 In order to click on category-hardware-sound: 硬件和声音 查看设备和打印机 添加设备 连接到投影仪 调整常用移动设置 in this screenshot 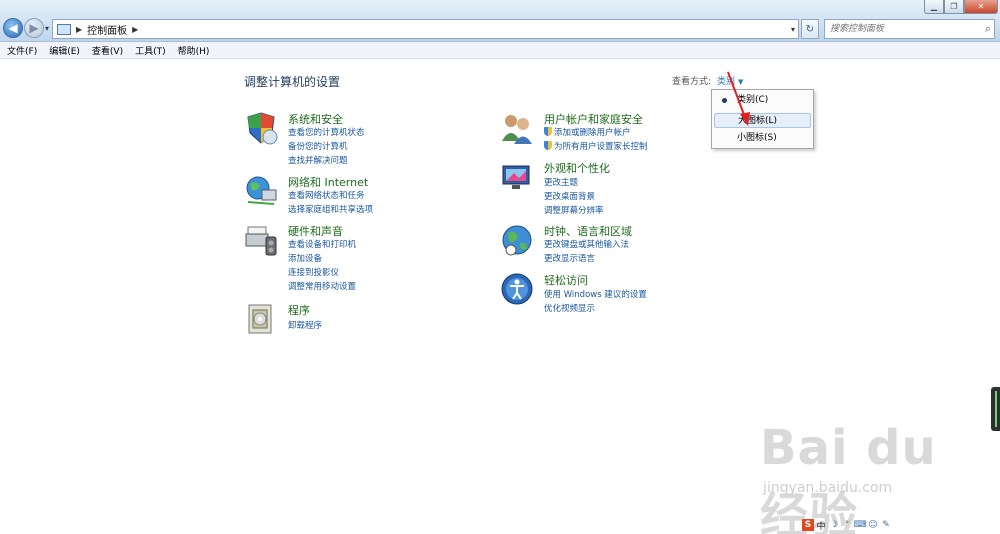, I will do `click(354, 259)`.